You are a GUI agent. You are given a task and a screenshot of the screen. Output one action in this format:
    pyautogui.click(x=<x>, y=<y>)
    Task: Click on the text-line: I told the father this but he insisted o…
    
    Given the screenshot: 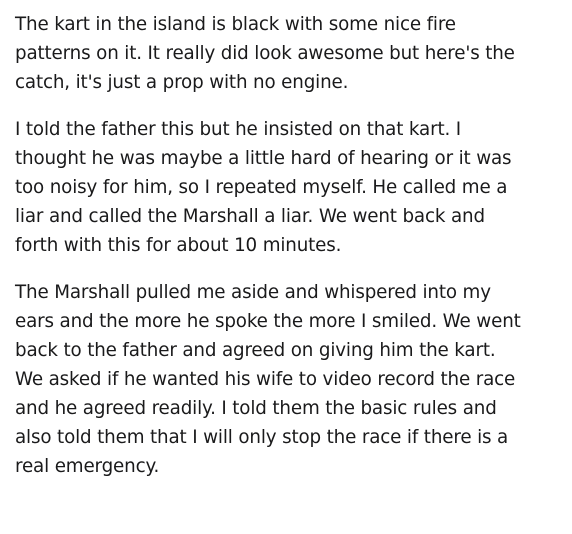 What is the action you would take?
    pyautogui.click(x=238, y=129)
    